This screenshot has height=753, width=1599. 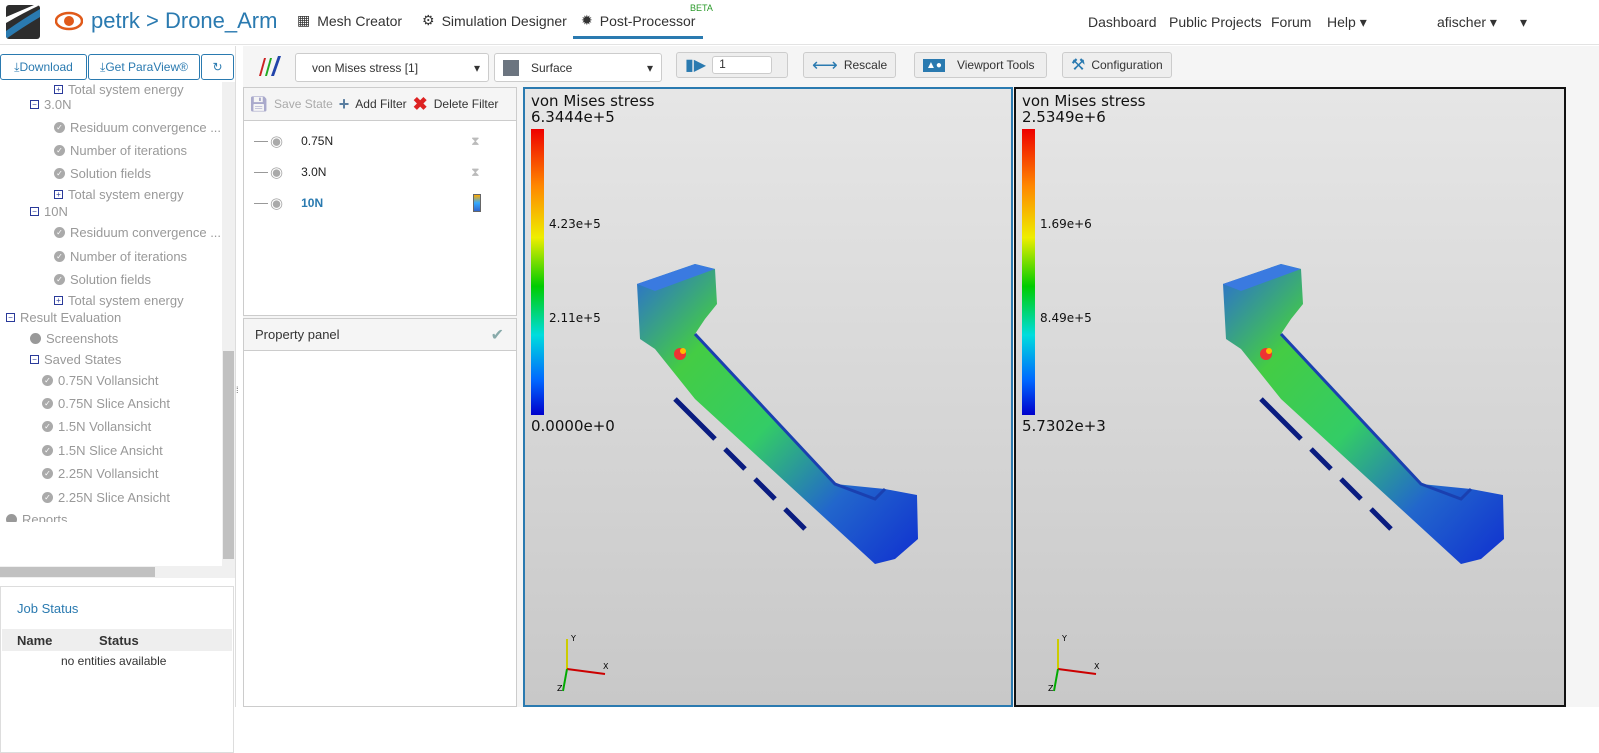 What do you see at coordinates (237, 390) in the screenshot?
I see `sidebar-resize-handle: ⁞` at bounding box center [237, 390].